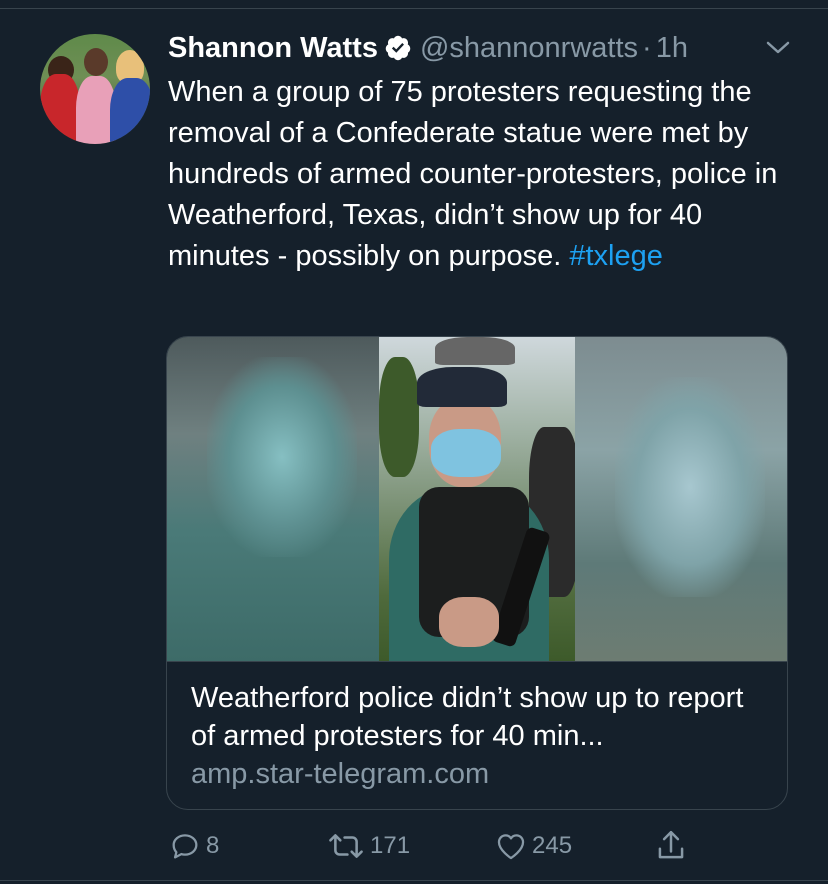 This screenshot has width=828, height=884. Describe the element at coordinates (340, 774) in the screenshot. I see `card-domain: amp.star-telegram.com` at that location.